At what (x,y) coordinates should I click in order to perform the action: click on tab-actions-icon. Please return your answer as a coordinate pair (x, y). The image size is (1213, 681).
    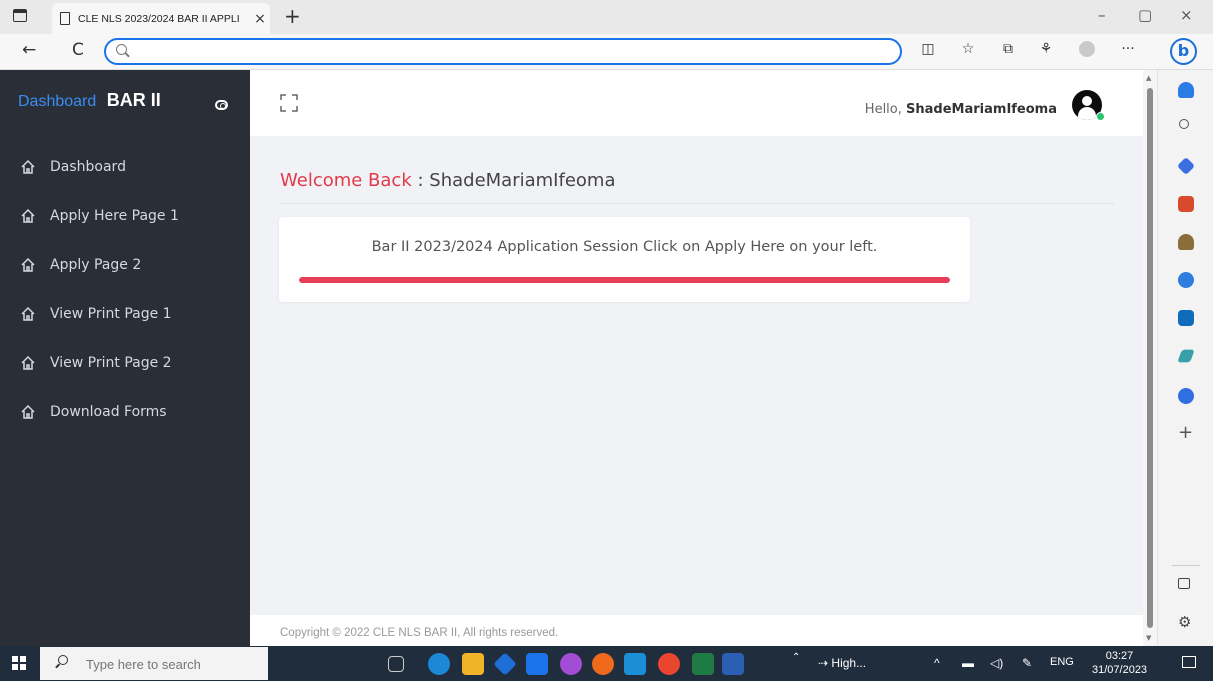
    Looking at the image, I should click on (20, 15).